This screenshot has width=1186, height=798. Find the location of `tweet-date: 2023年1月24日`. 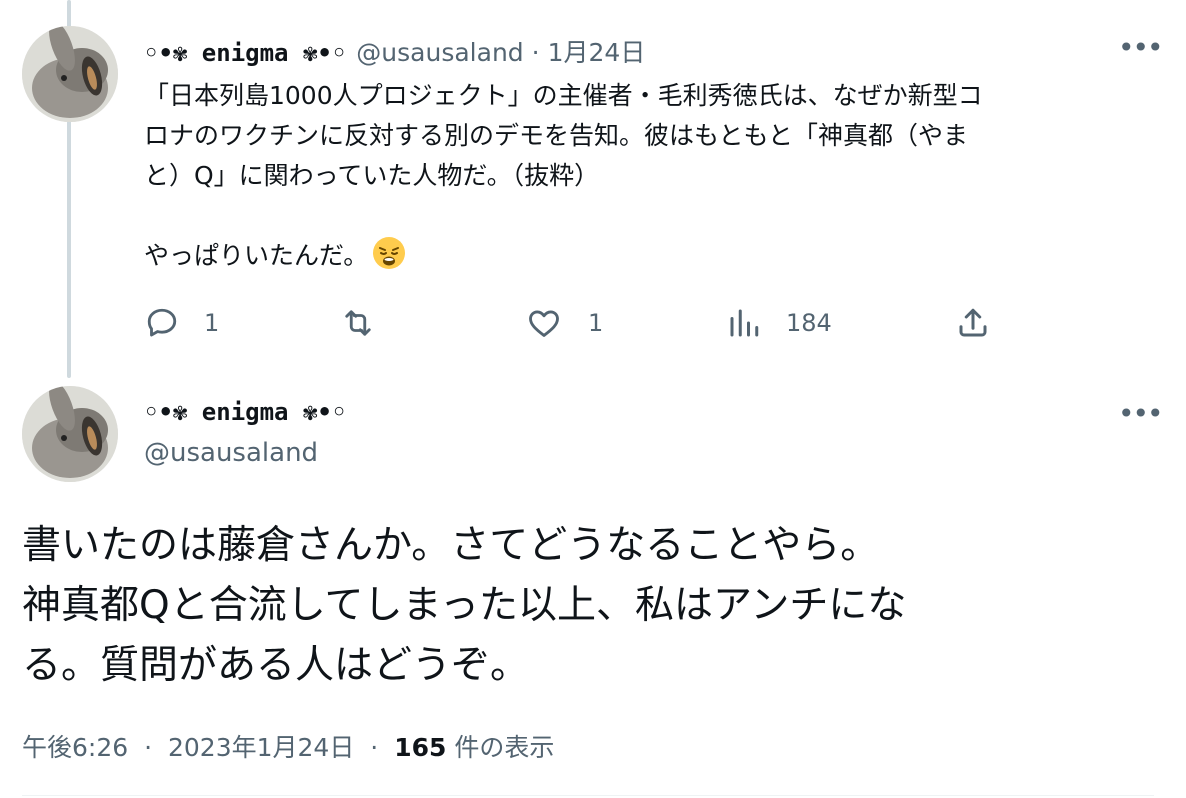

tweet-date: 2023年1月24日 is located at coordinates (261, 747).